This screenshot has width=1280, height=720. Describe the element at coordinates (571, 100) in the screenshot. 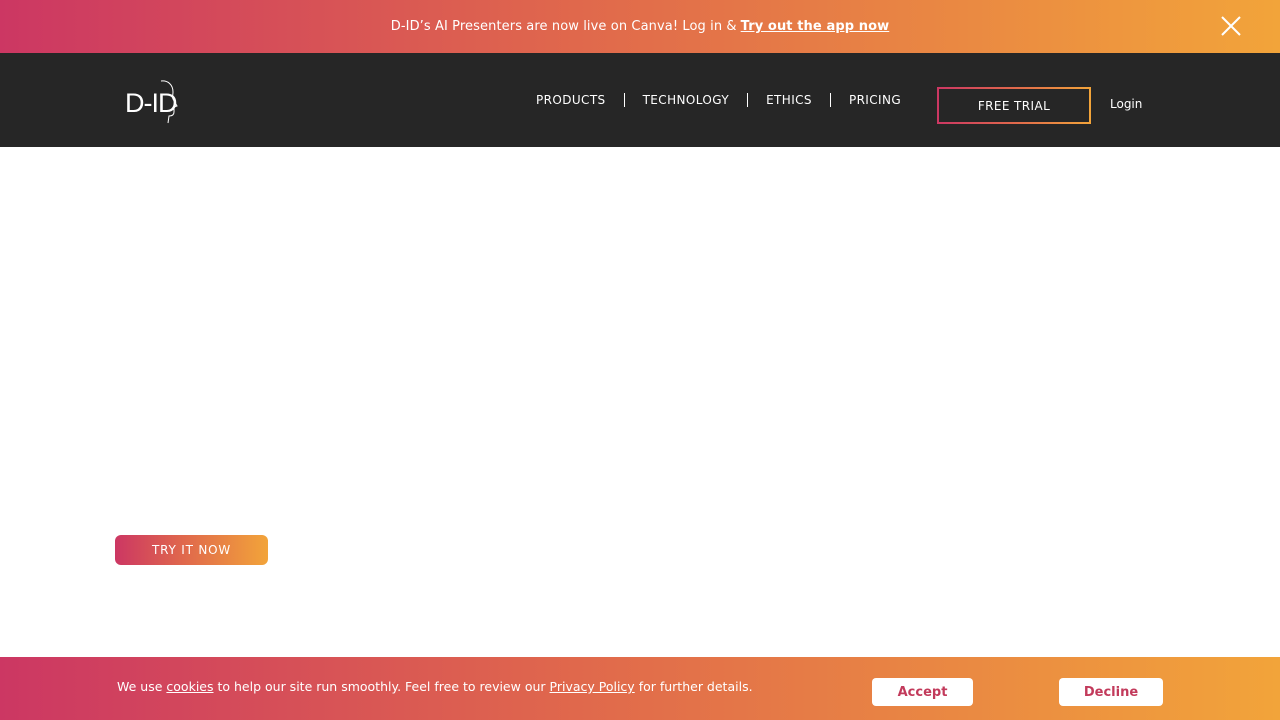

I see `nav-products: PRODUCTS` at that location.